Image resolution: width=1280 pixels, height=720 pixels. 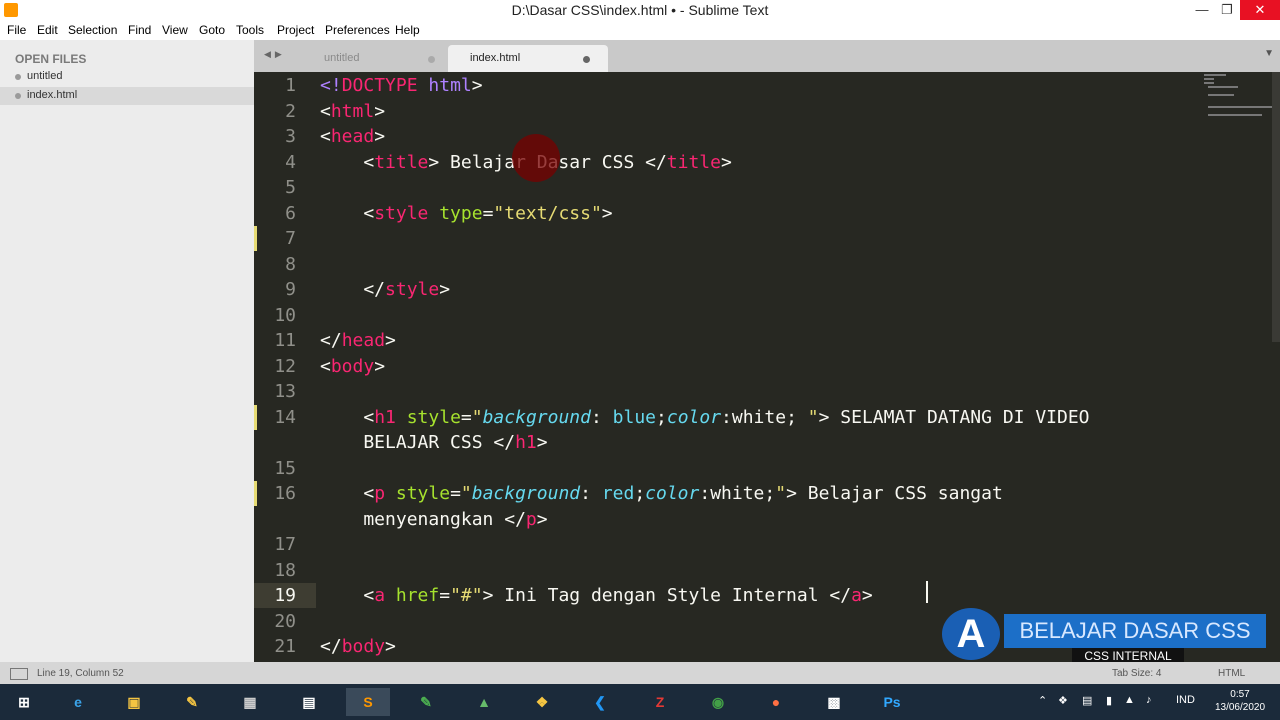 What do you see at coordinates (19, 674) in the screenshot?
I see `panel-toggle-icon` at bounding box center [19, 674].